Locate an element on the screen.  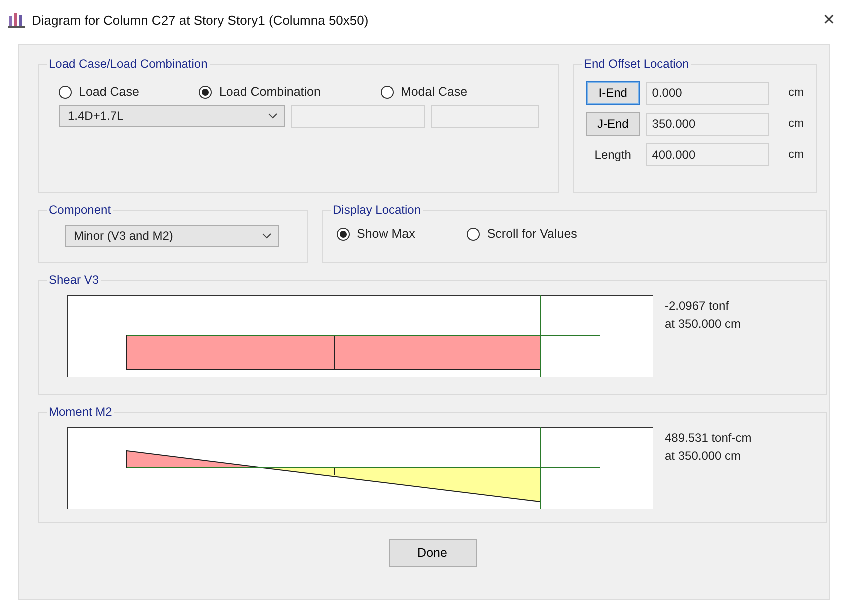
done-button: Done is located at coordinates (432, 553).